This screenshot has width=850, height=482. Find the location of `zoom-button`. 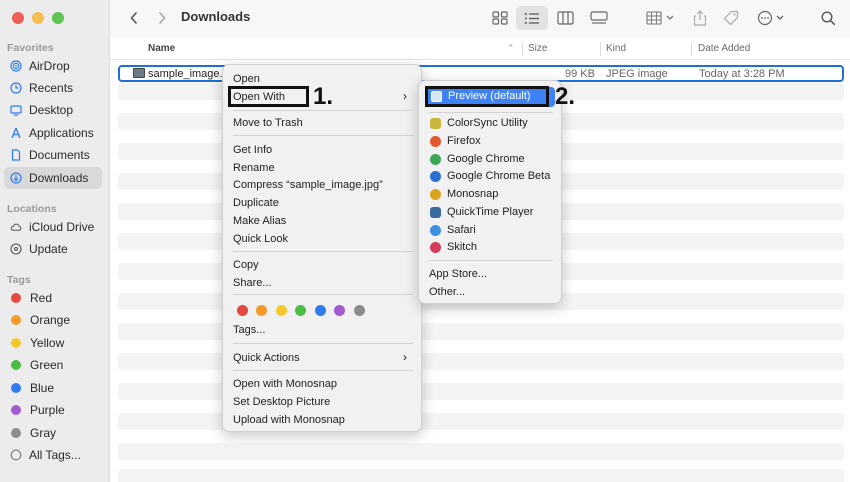

zoom-button is located at coordinates (58, 18).